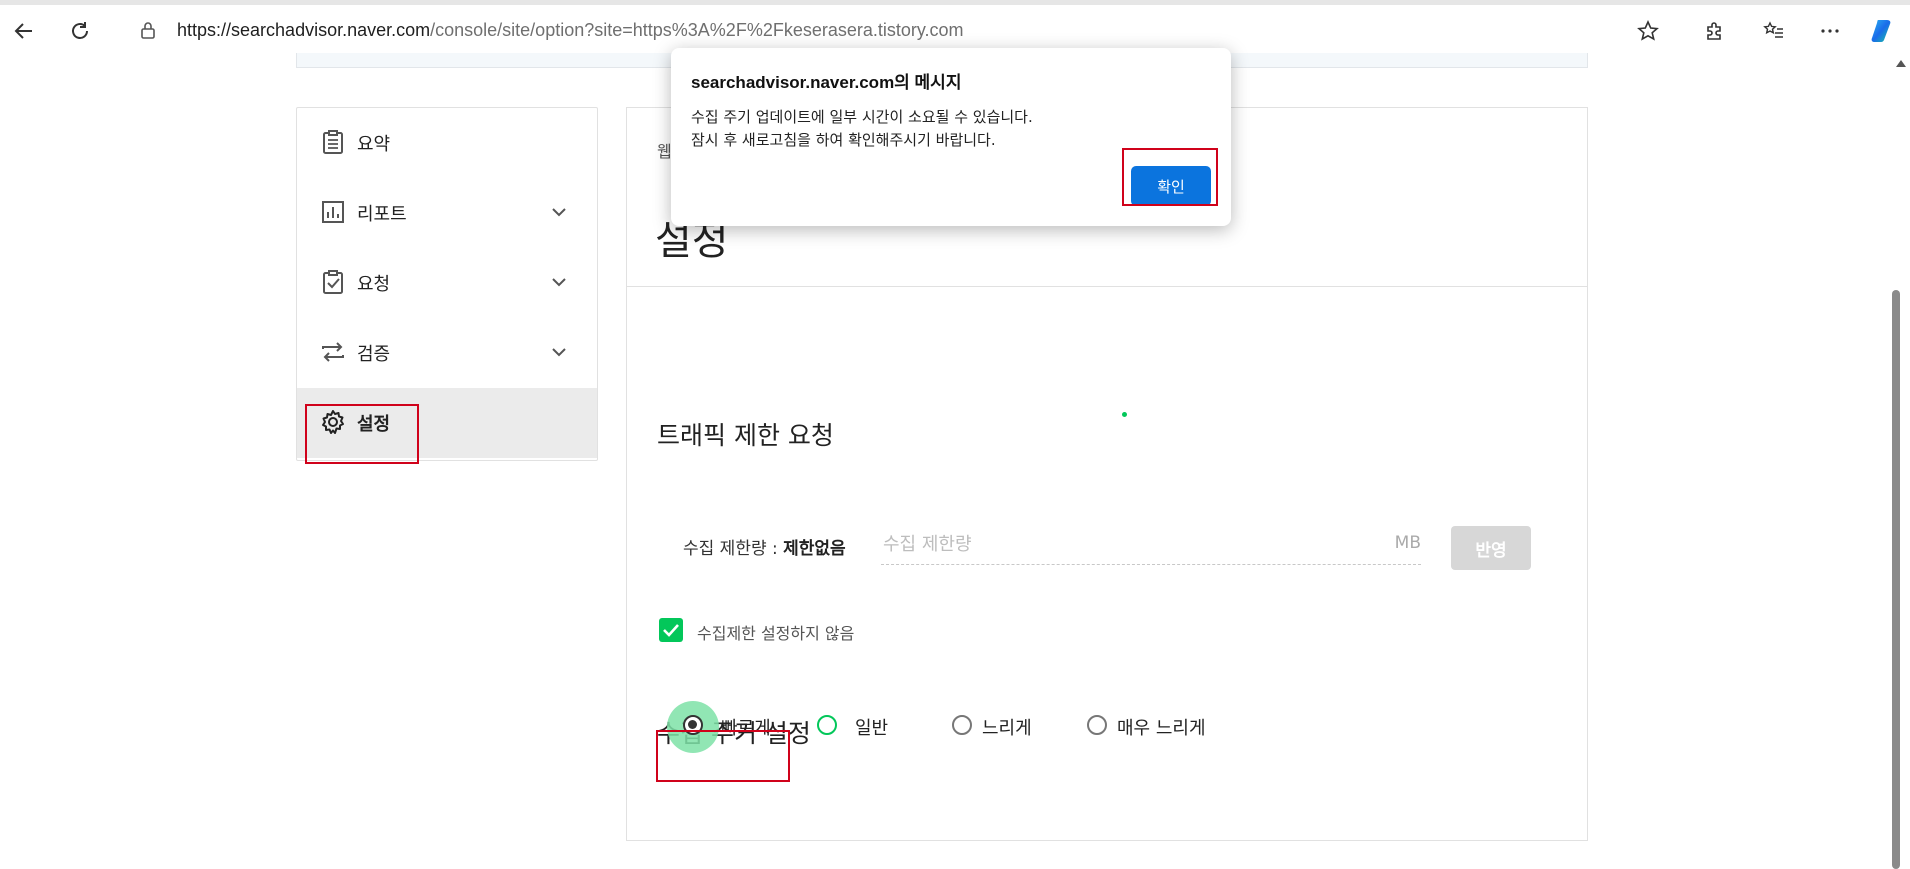 Image resolution: width=1910 pixels, height=869 pixels. I want to click on sidebar-item-verify: 검증, so click(447, 353).